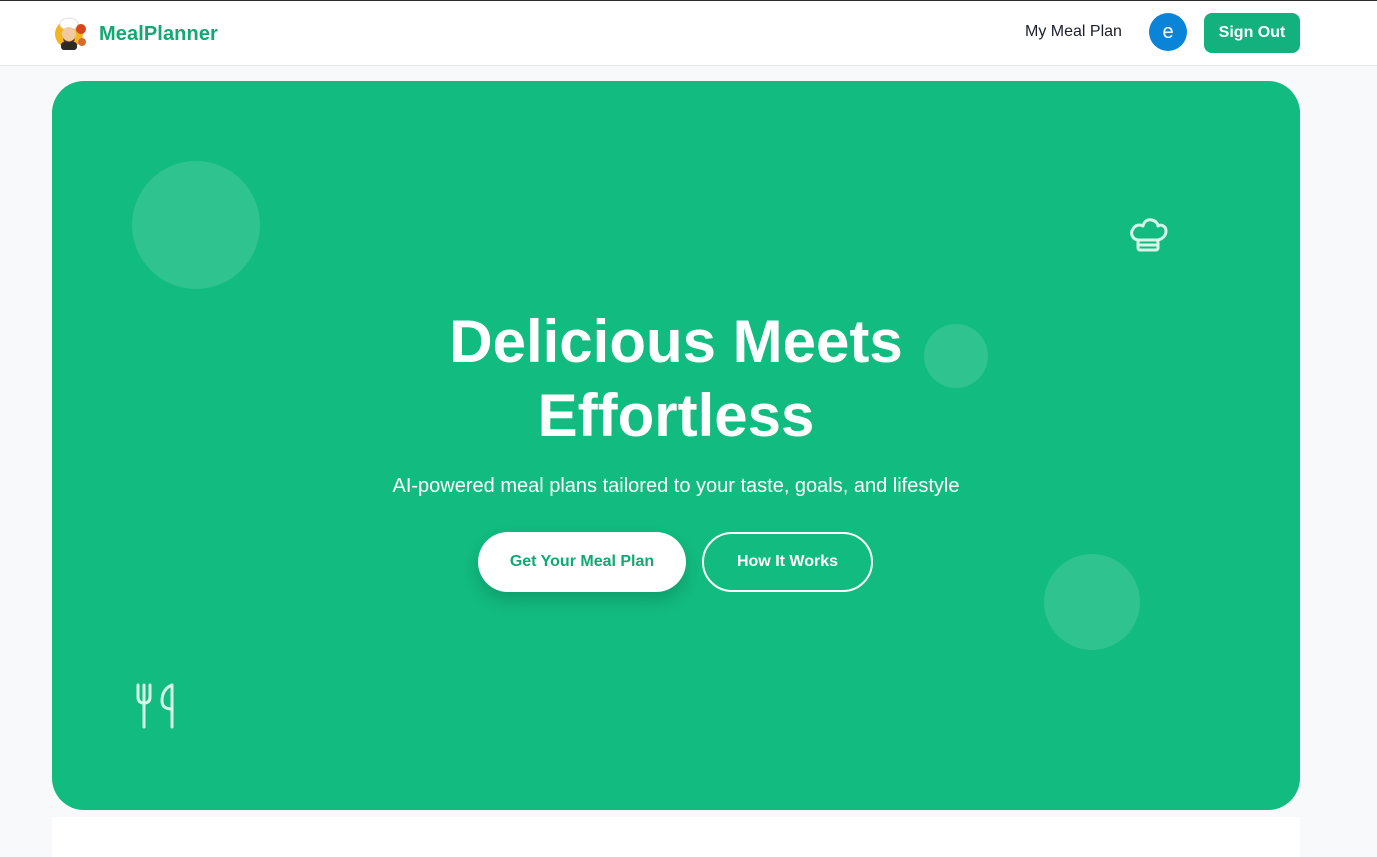  What do you see at coordinates (1252, 33) in the screenshot?
I see `sign-out-button: Sign Out` at bounding box center [1252, 33].